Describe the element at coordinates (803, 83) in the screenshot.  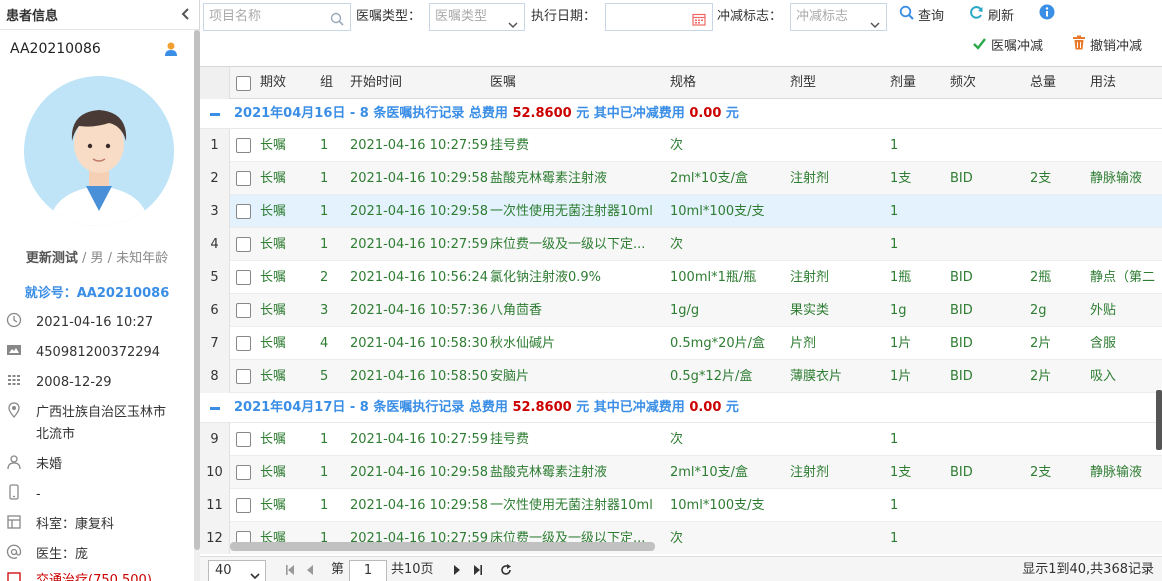
I see `header-form: 剂型` at that location.